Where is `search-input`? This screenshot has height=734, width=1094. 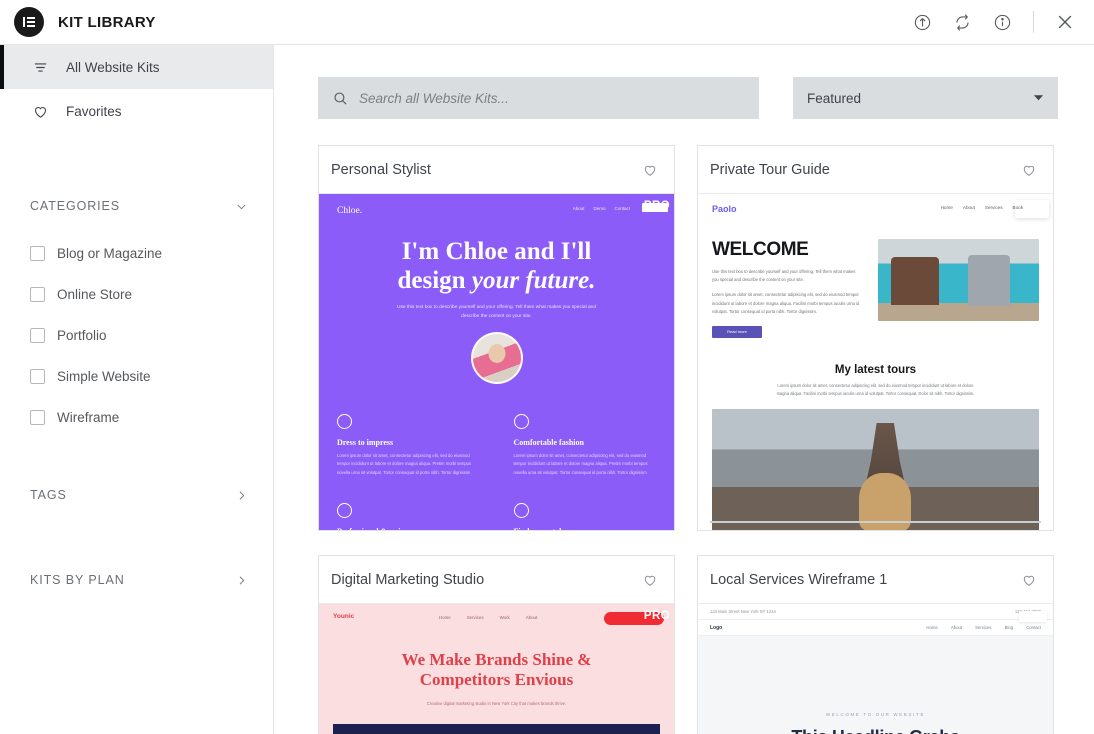
search-input is located at coordinates (552, 98).